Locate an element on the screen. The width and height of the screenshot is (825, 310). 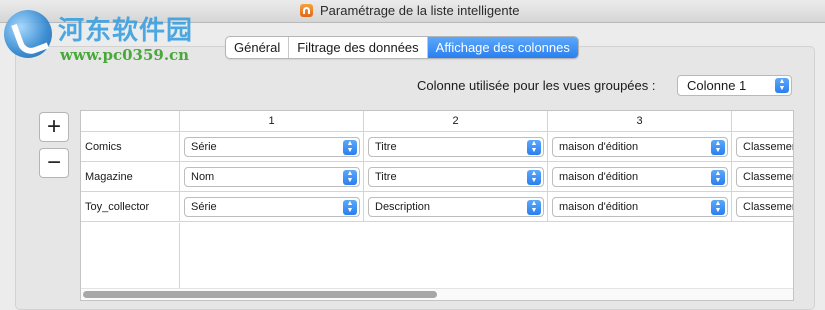
grouped-column-select: Colonne 1 ▲ ▼ is located at coordinates (734, 85).